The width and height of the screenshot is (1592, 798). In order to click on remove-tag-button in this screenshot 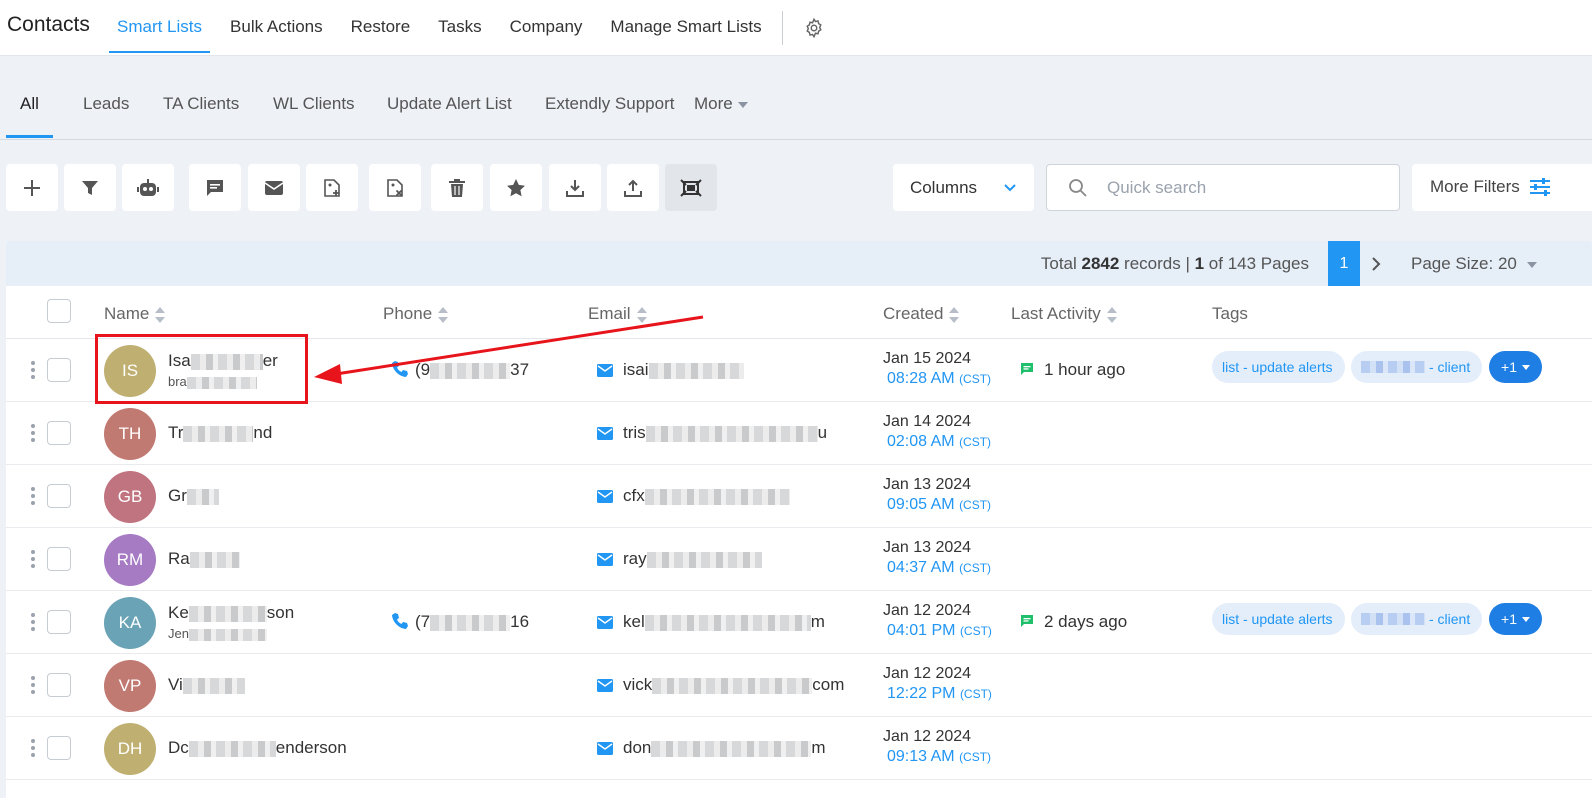, I will do `click(395, 187)`.